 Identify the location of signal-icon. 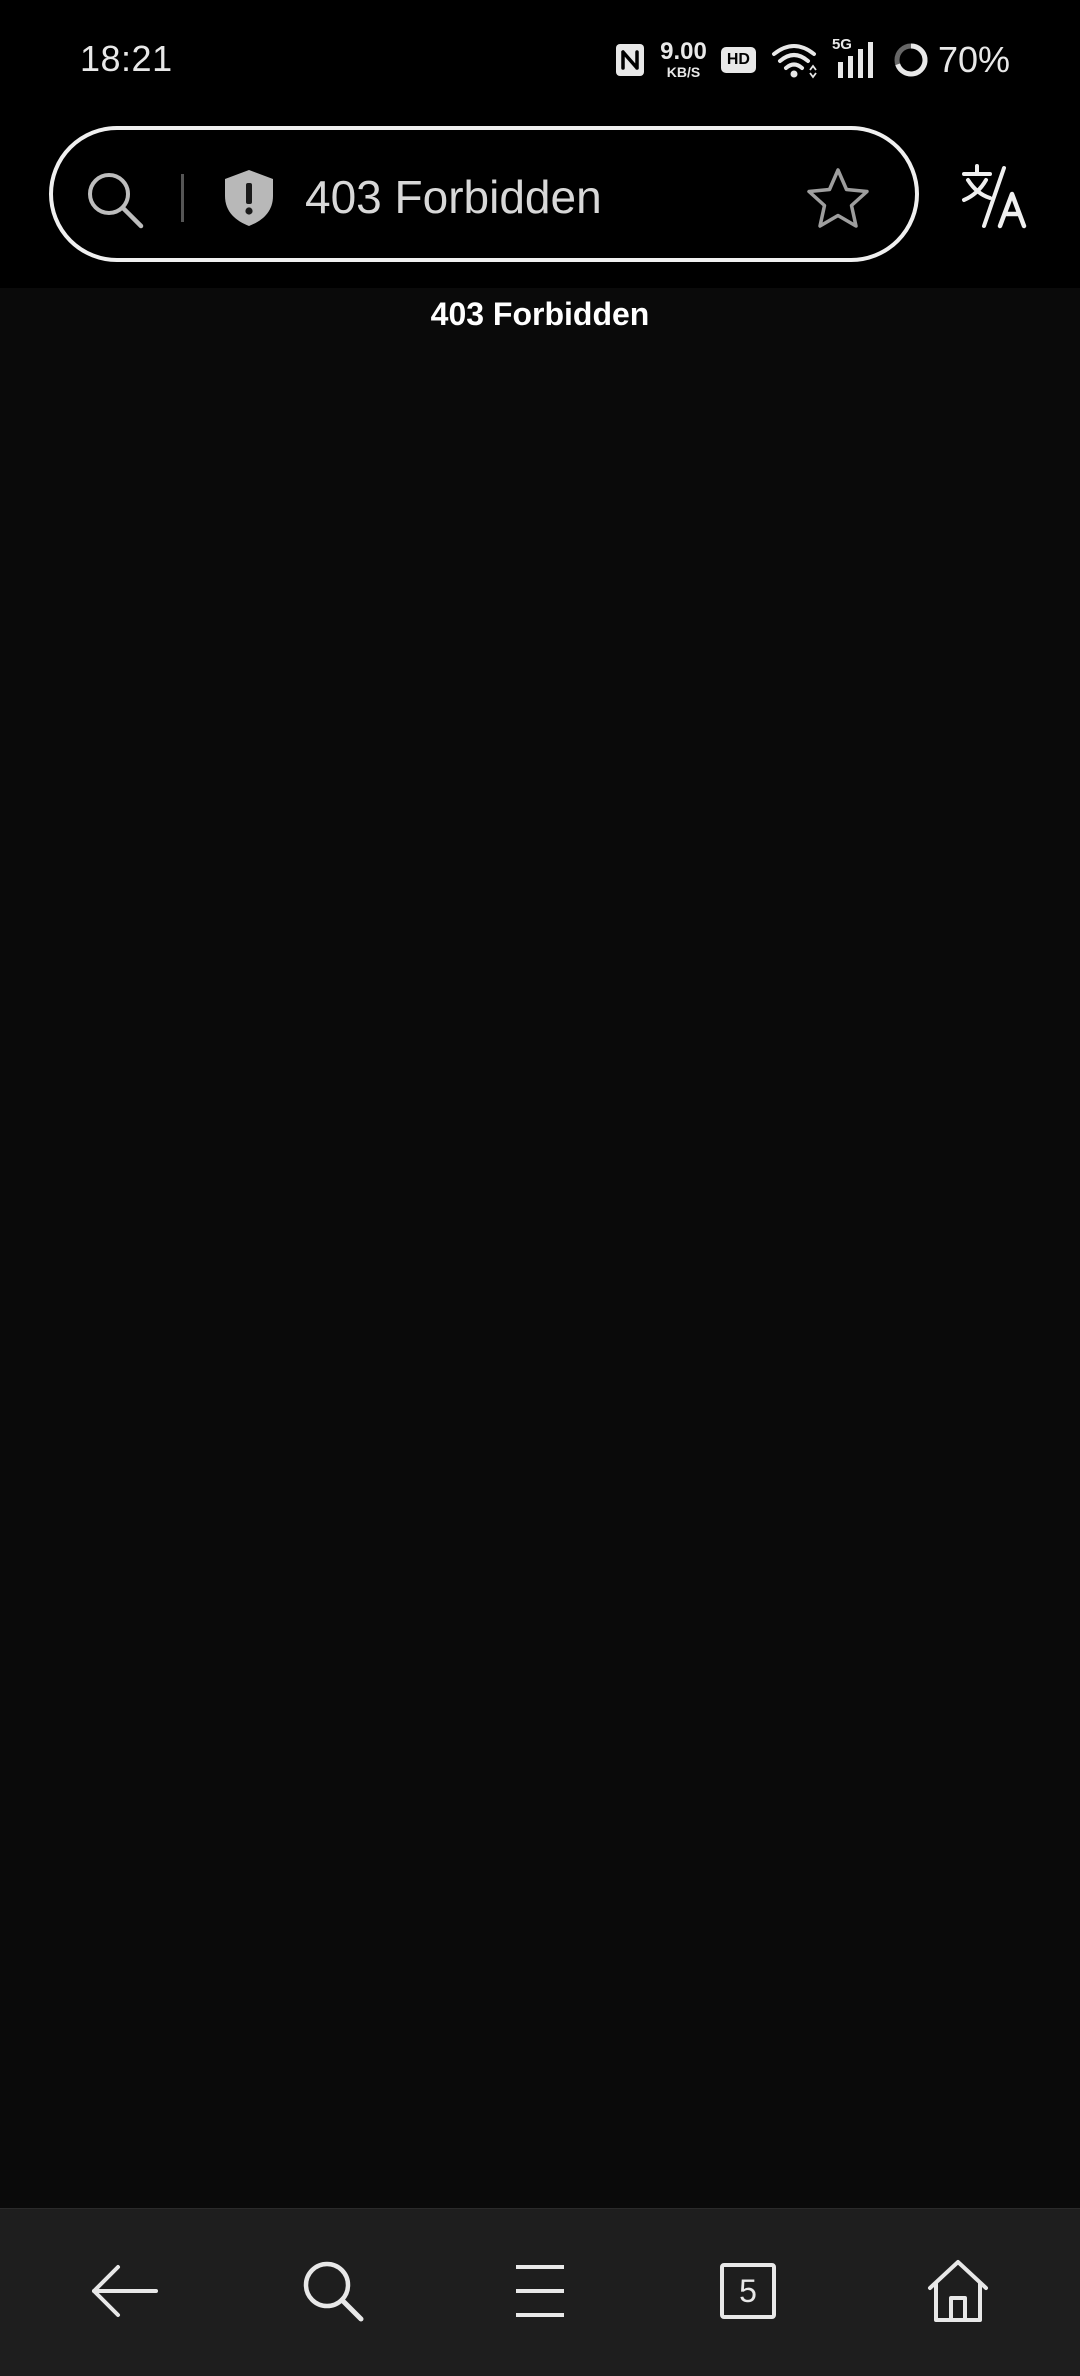
(855, 60).